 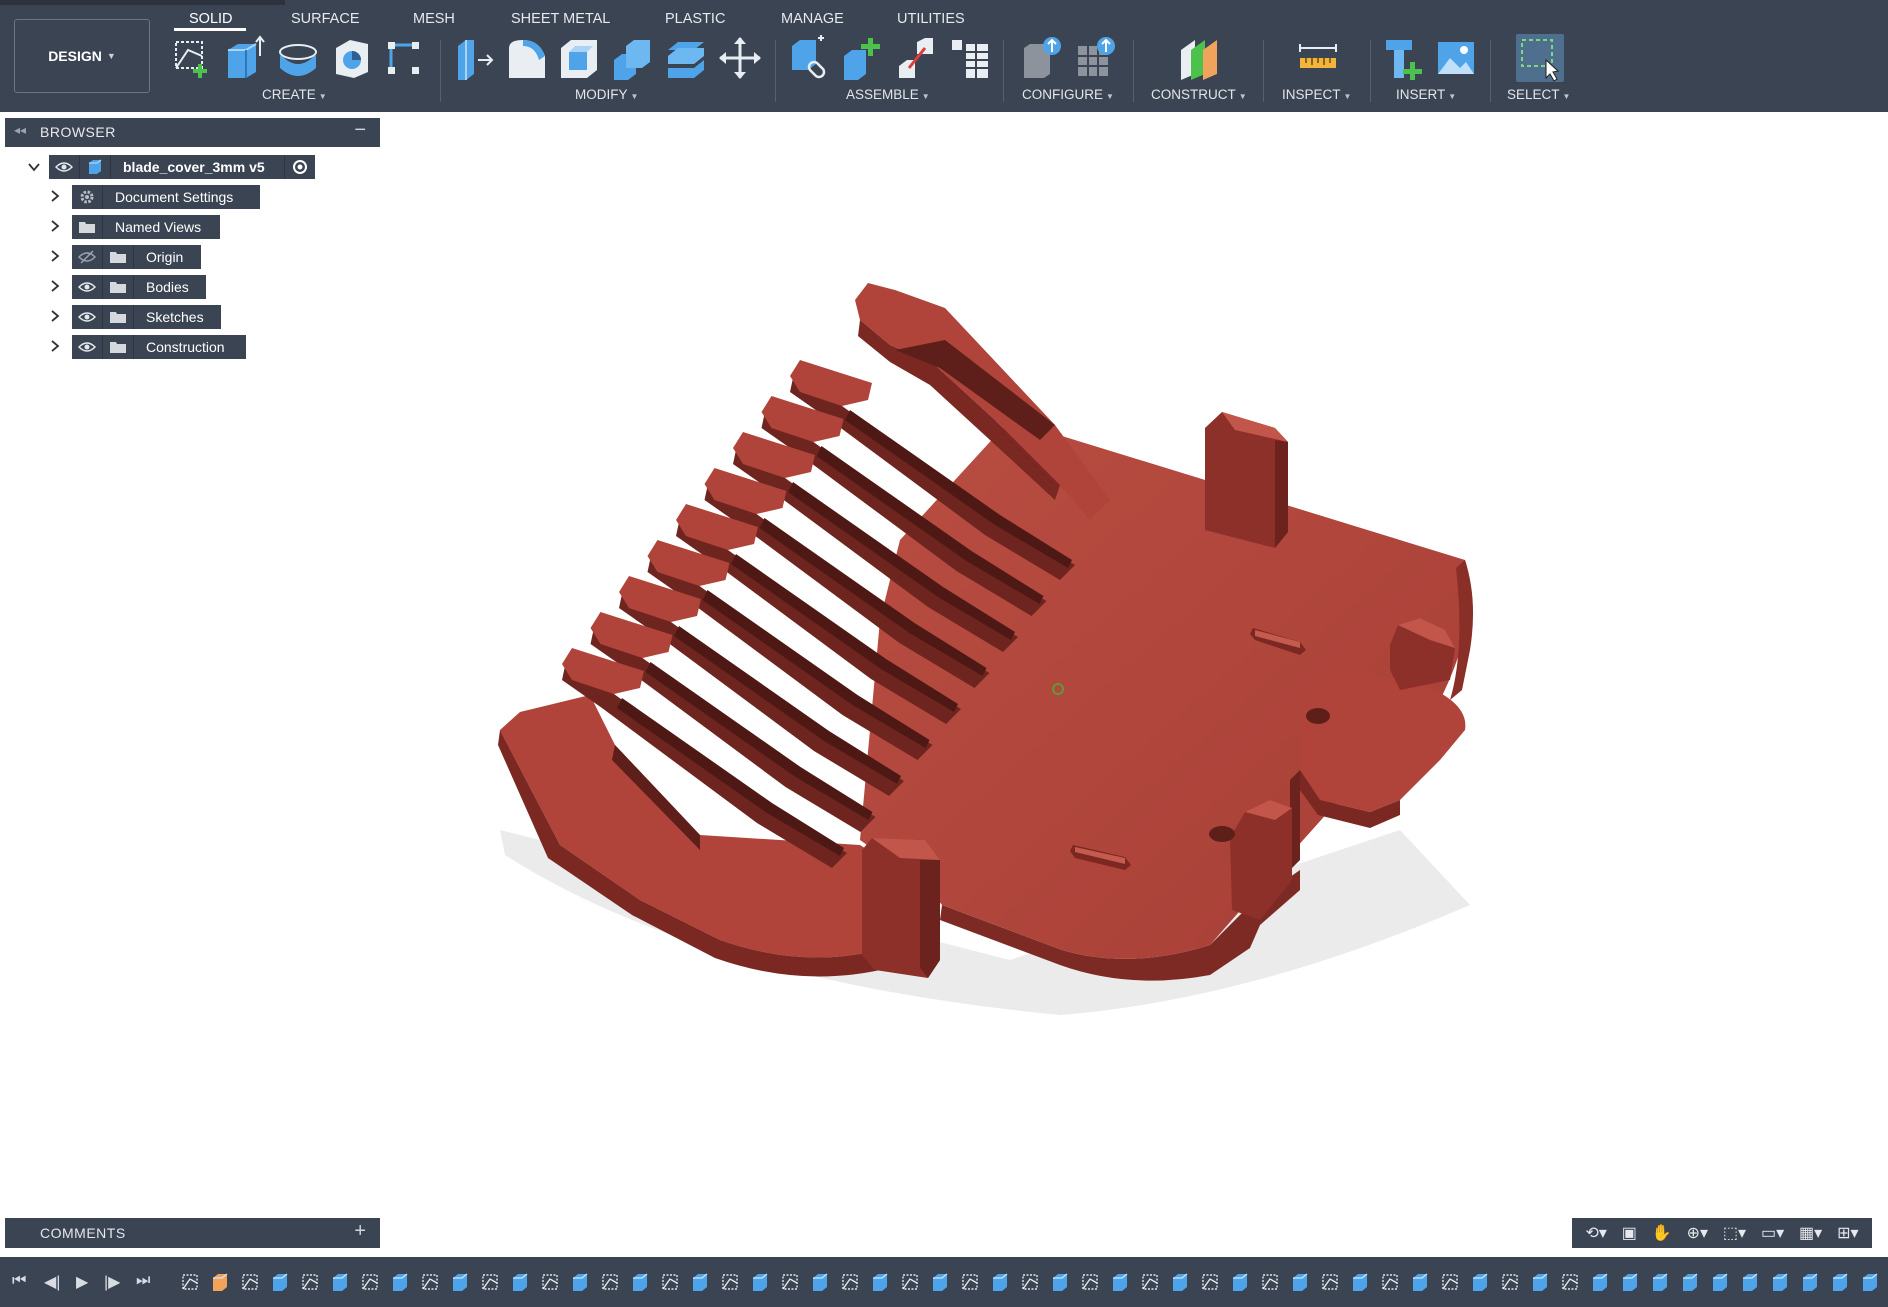 I want to click on offset-face-icon, so click(x=686, y=58).